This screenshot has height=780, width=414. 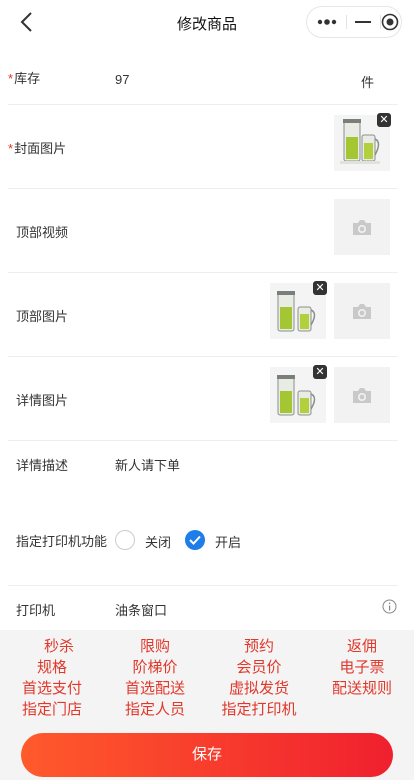 What do you see at coordinates (42, 400) in the screenshot?
I see `detail-images-label: 详情图片` at bounding box center [42, 400].